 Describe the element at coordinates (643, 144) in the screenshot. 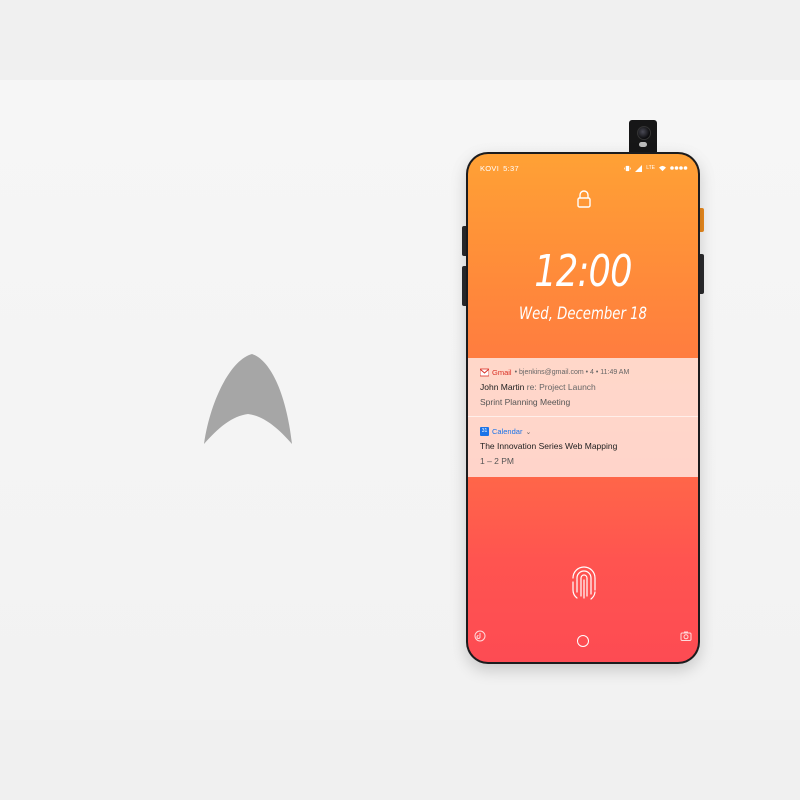

I see `flash-icon` at that location.